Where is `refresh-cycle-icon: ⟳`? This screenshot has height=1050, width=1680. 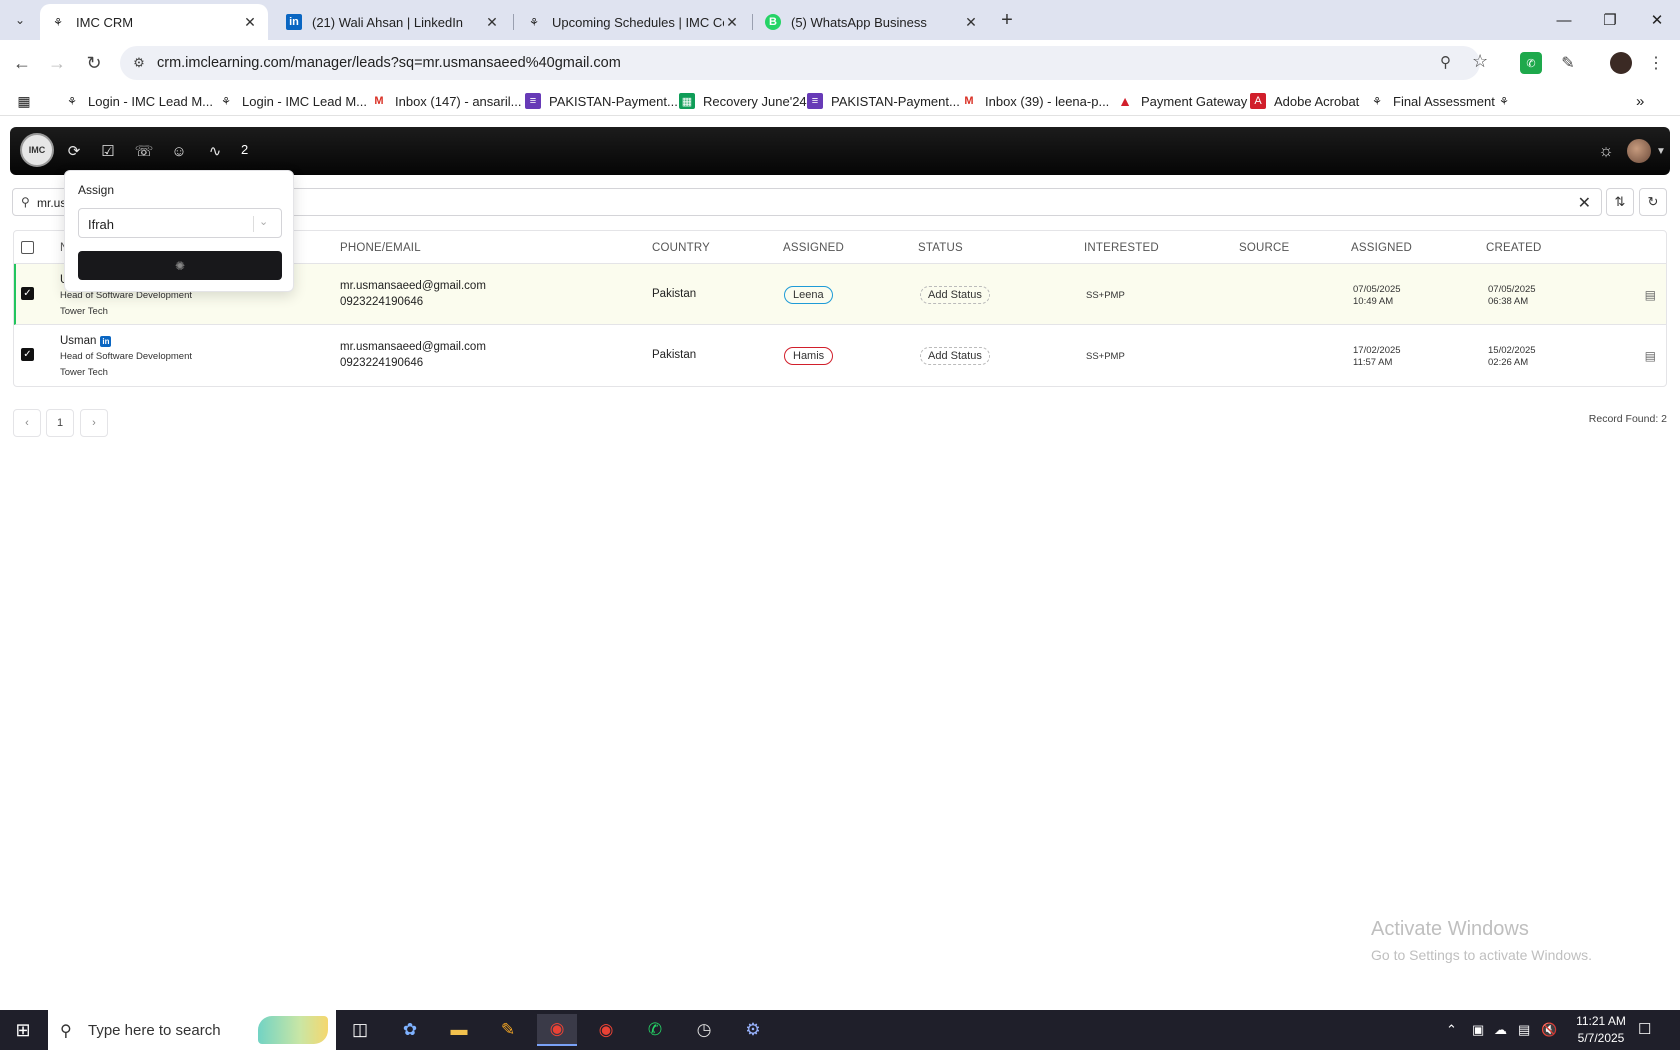
refresh-cycle-icon: ⟳ is located at coordinates (74, 151).